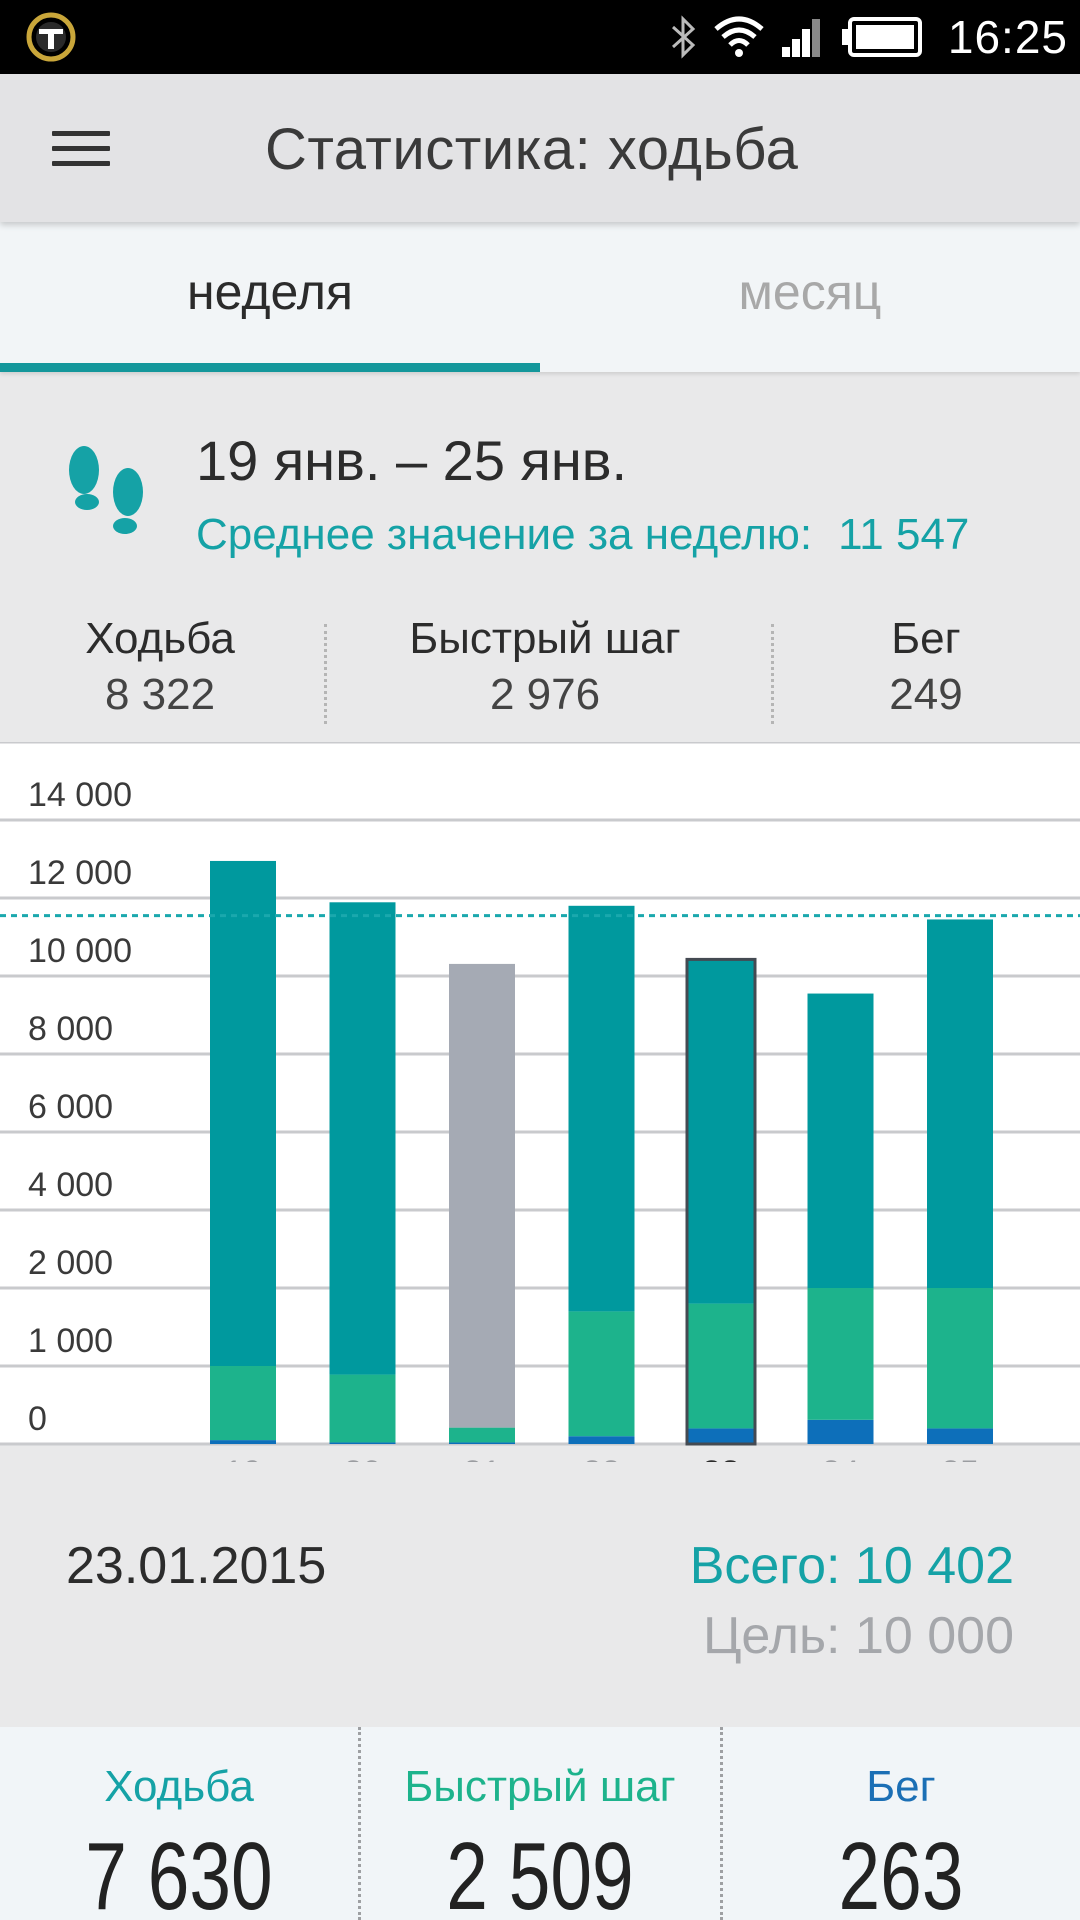 Image resolution: width=1080 pixels, height=1920 pixels. Describe the element at coordinates (721, 1458) in the screenshot. I see `x-tick-day-label: 23` at that location.